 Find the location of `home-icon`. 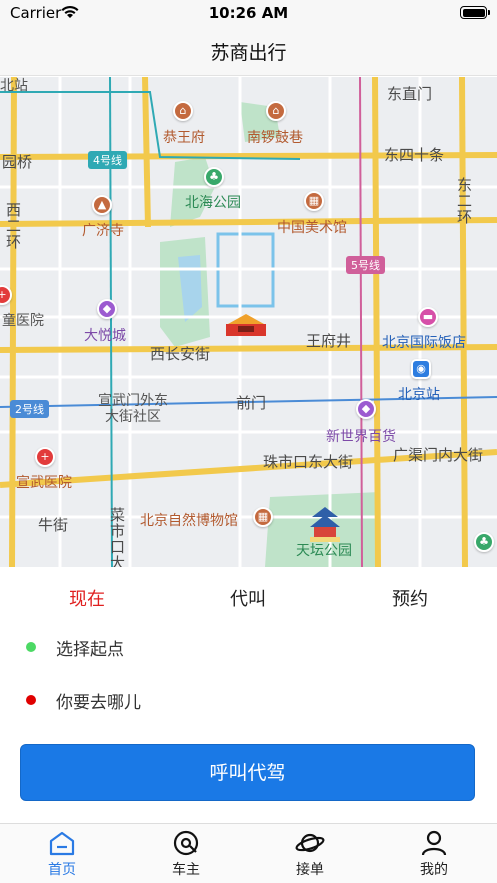

home-icon is located at coordinates (62, 843).